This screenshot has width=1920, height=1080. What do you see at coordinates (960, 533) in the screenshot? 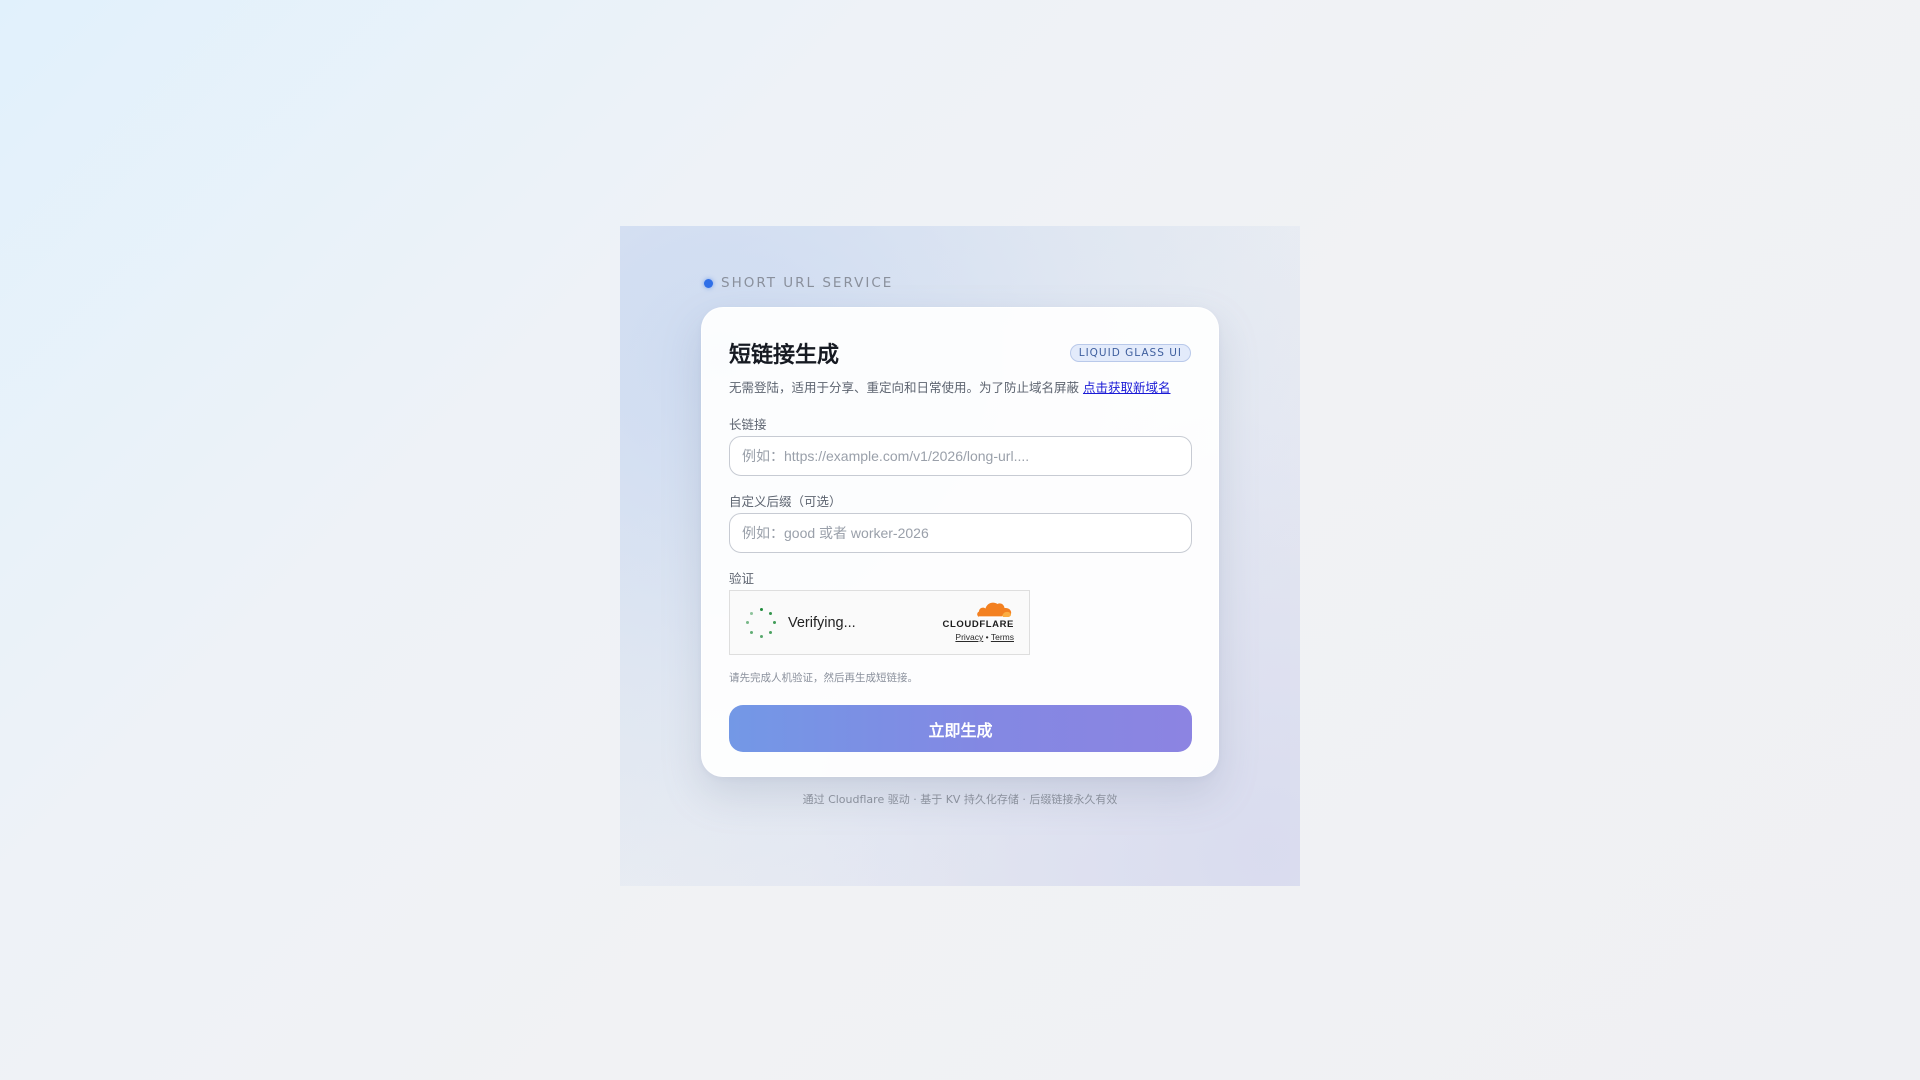
I see `custom-suffix-input` at bounding box center [960, 533].